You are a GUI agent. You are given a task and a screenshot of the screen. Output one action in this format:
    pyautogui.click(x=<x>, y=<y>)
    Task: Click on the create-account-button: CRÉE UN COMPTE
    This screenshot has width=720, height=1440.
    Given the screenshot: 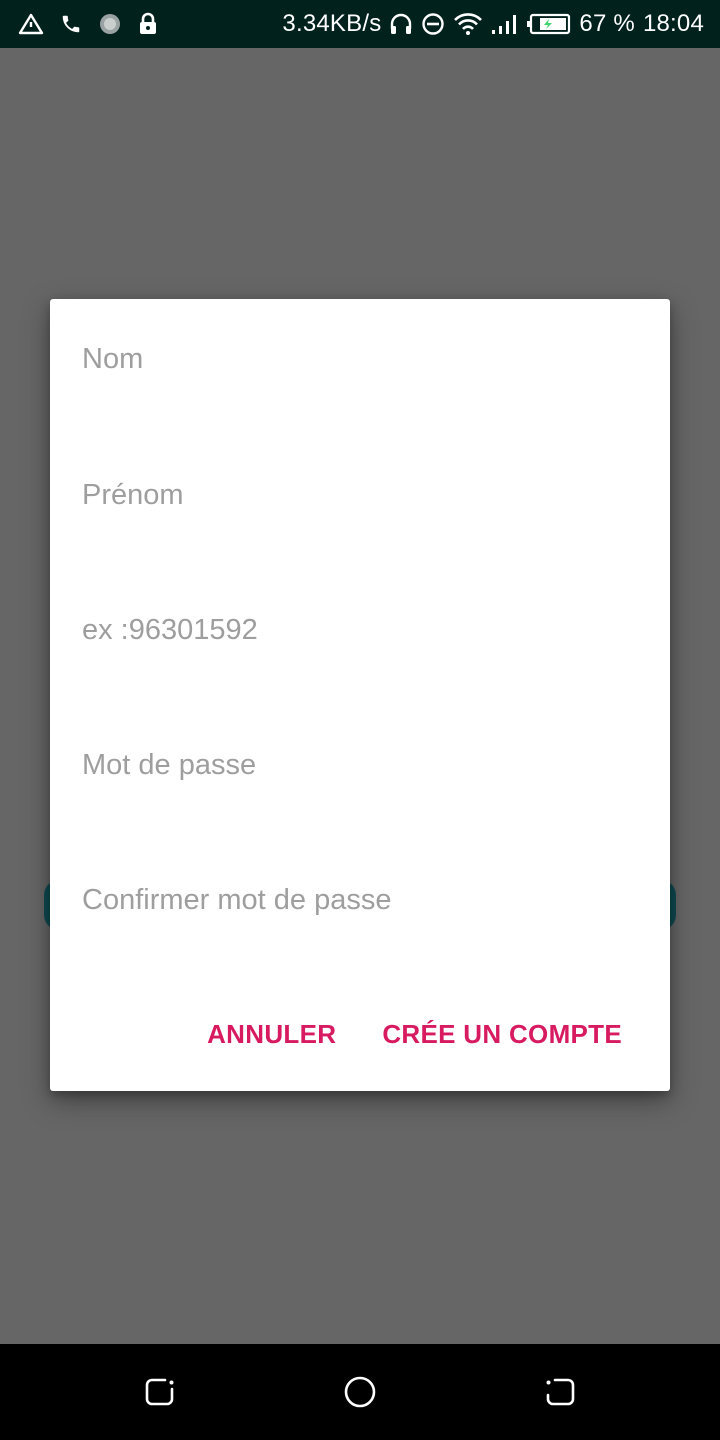 What is the action you would take?
    pyautogui.click(x=502, y=1034)
    